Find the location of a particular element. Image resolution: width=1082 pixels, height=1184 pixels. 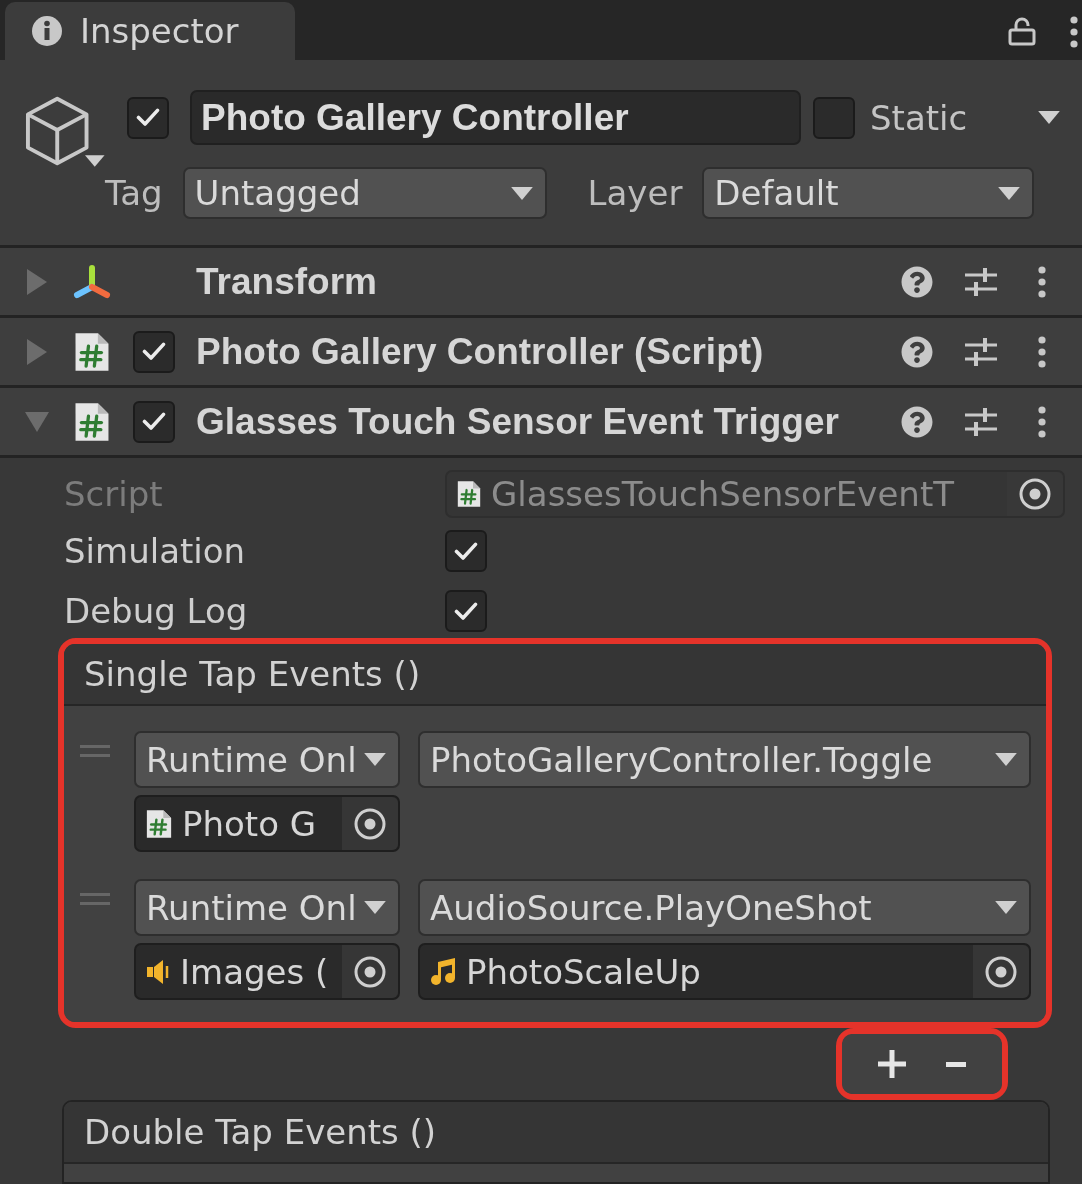

field-label: Simulation is located at coordinates (155, 551).